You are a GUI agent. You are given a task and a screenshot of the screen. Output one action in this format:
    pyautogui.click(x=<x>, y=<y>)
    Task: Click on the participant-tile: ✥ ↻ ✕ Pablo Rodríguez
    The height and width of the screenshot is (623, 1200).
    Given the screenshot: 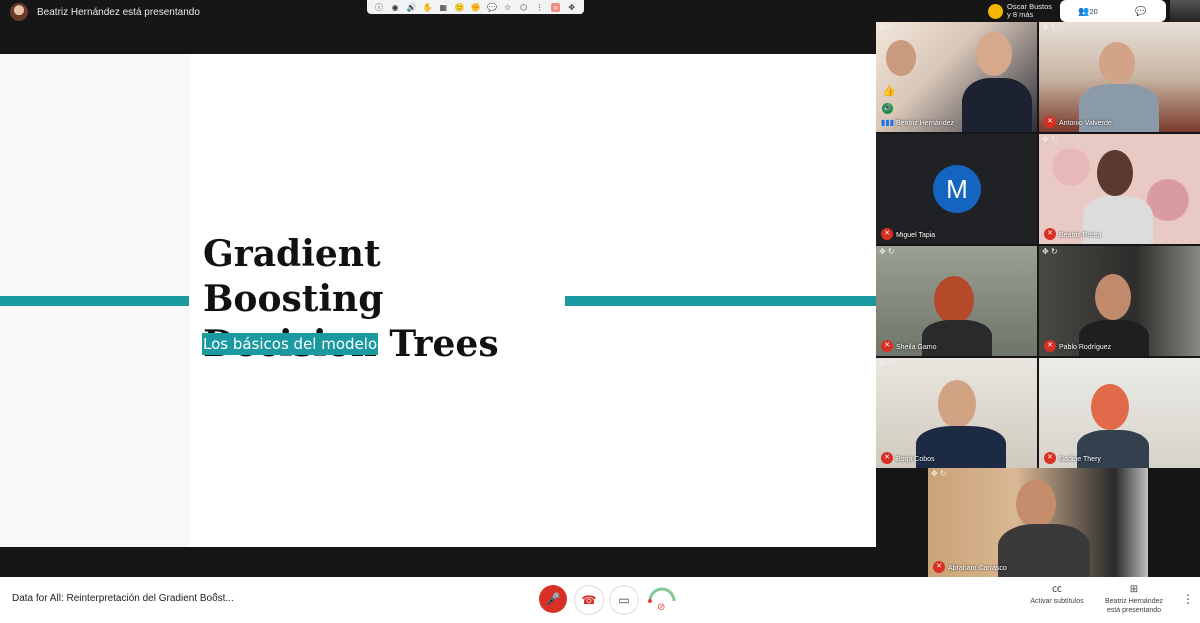 What is the action you would take?
    pyautogui.click(x=1119, y=301)
    